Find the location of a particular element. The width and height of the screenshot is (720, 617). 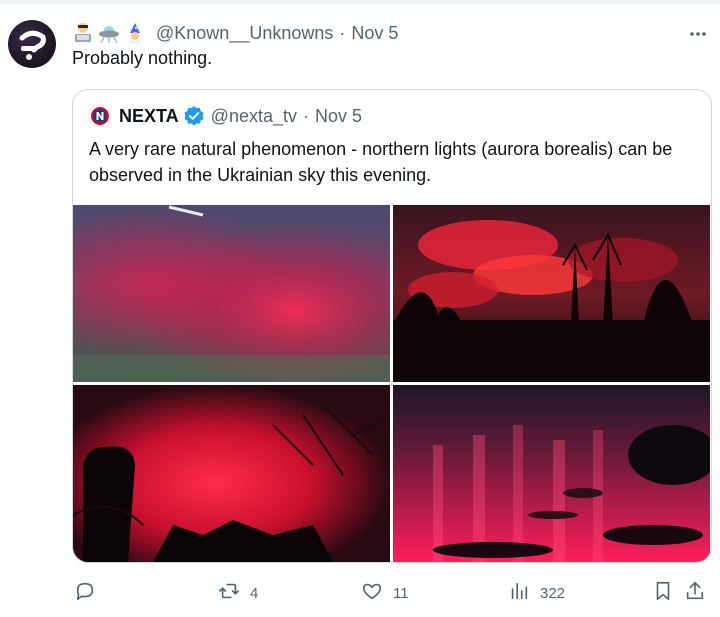

tweet-text: Probably nothing. is located at coordinates (142, 58).